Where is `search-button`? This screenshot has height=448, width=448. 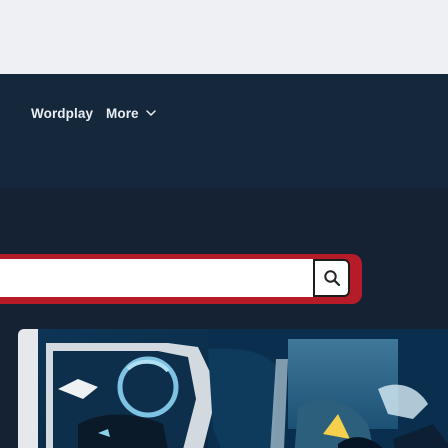 search-button is located at coordinates (331, 278).